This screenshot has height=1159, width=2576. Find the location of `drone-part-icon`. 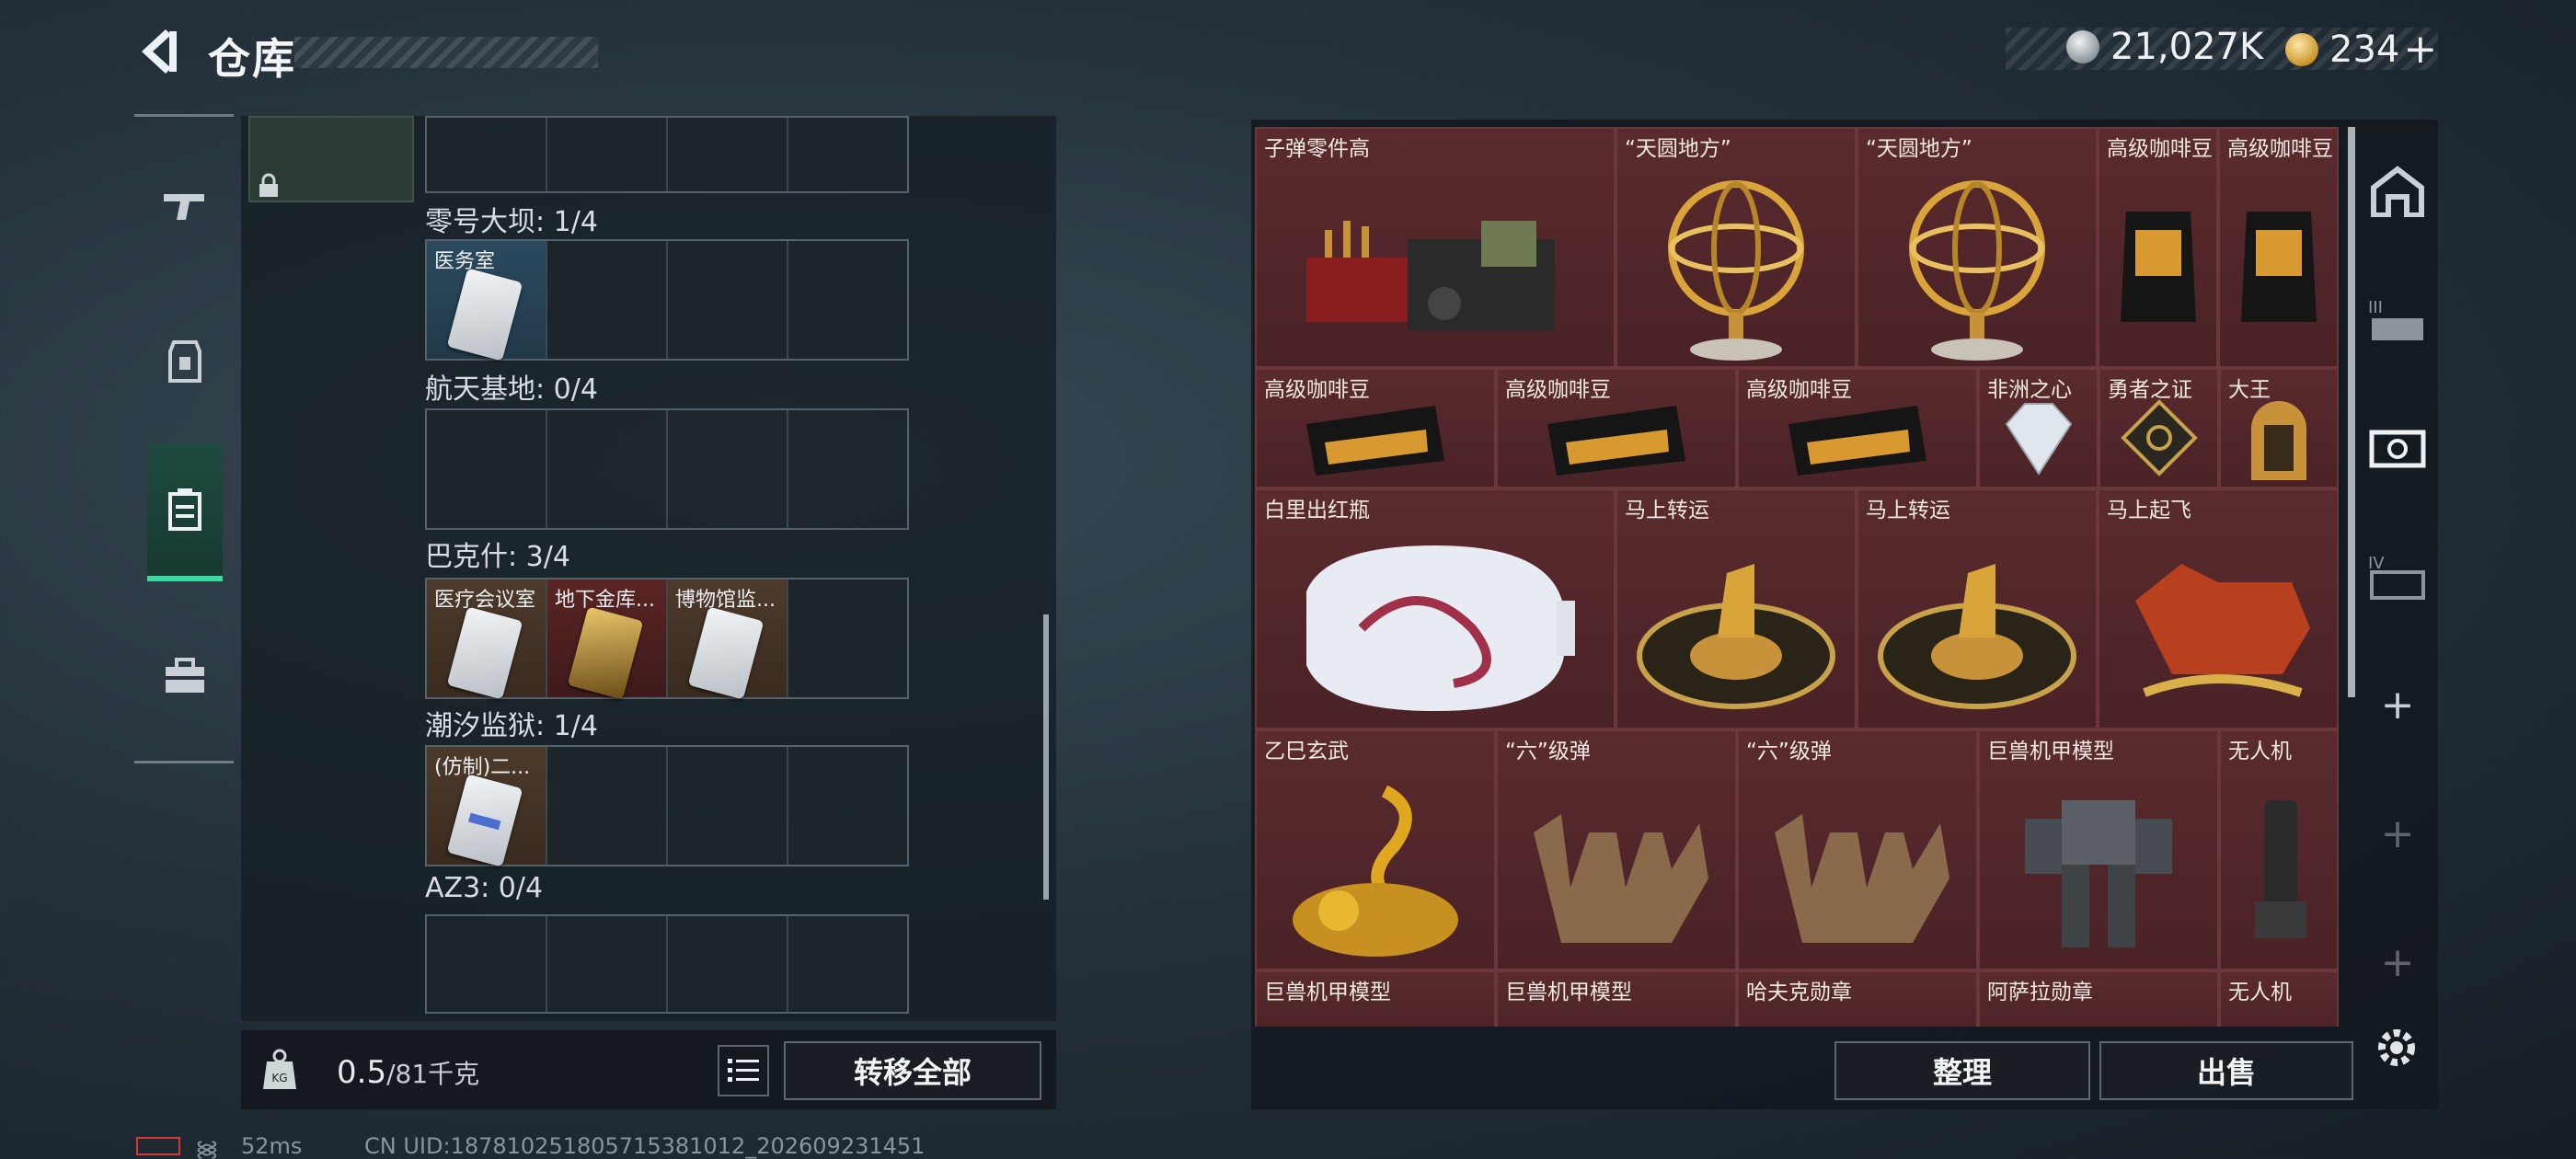

drone-part-icon is located at coordinates (2280, 868).